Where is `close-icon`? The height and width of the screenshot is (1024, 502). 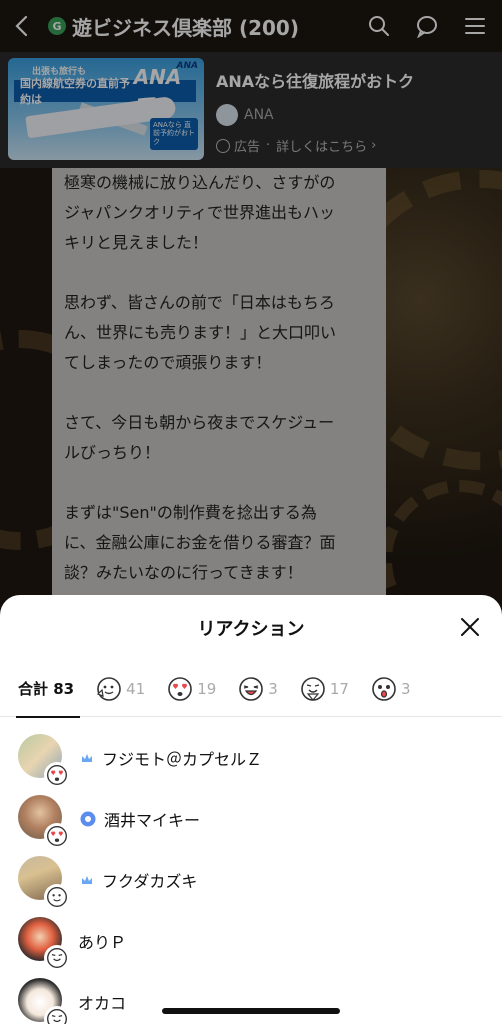
close-icon is located at coordinates (470, 627).